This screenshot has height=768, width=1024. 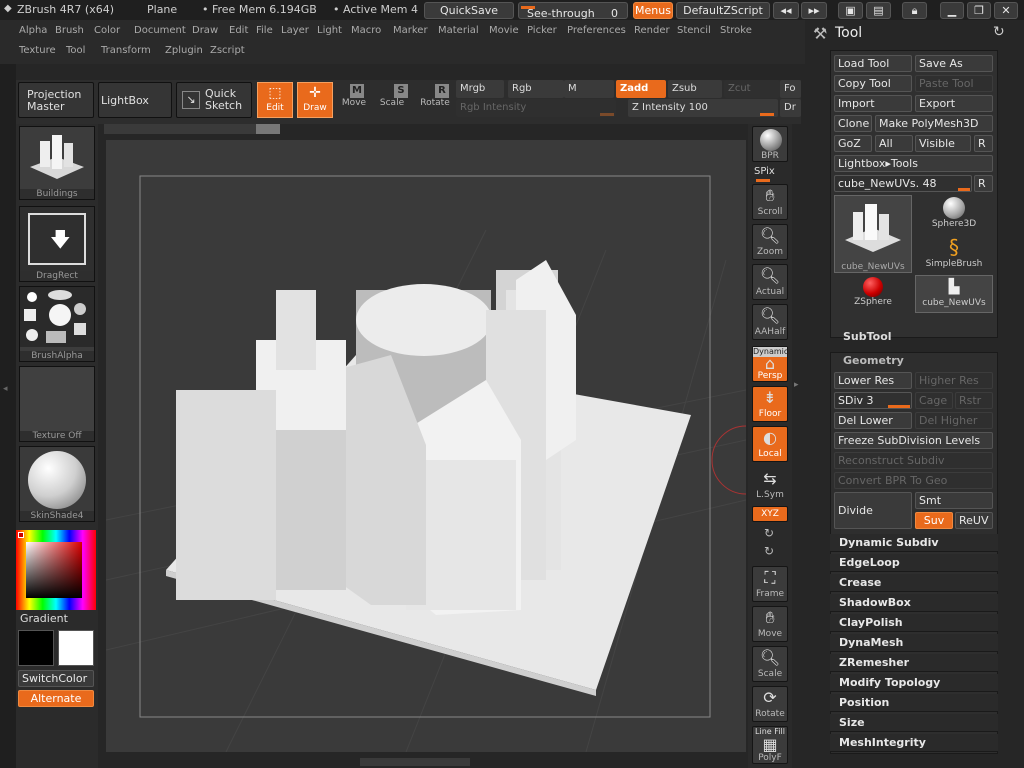 I want to click on modify-topology-section: Modify Topology, so click(x=914, y=683).